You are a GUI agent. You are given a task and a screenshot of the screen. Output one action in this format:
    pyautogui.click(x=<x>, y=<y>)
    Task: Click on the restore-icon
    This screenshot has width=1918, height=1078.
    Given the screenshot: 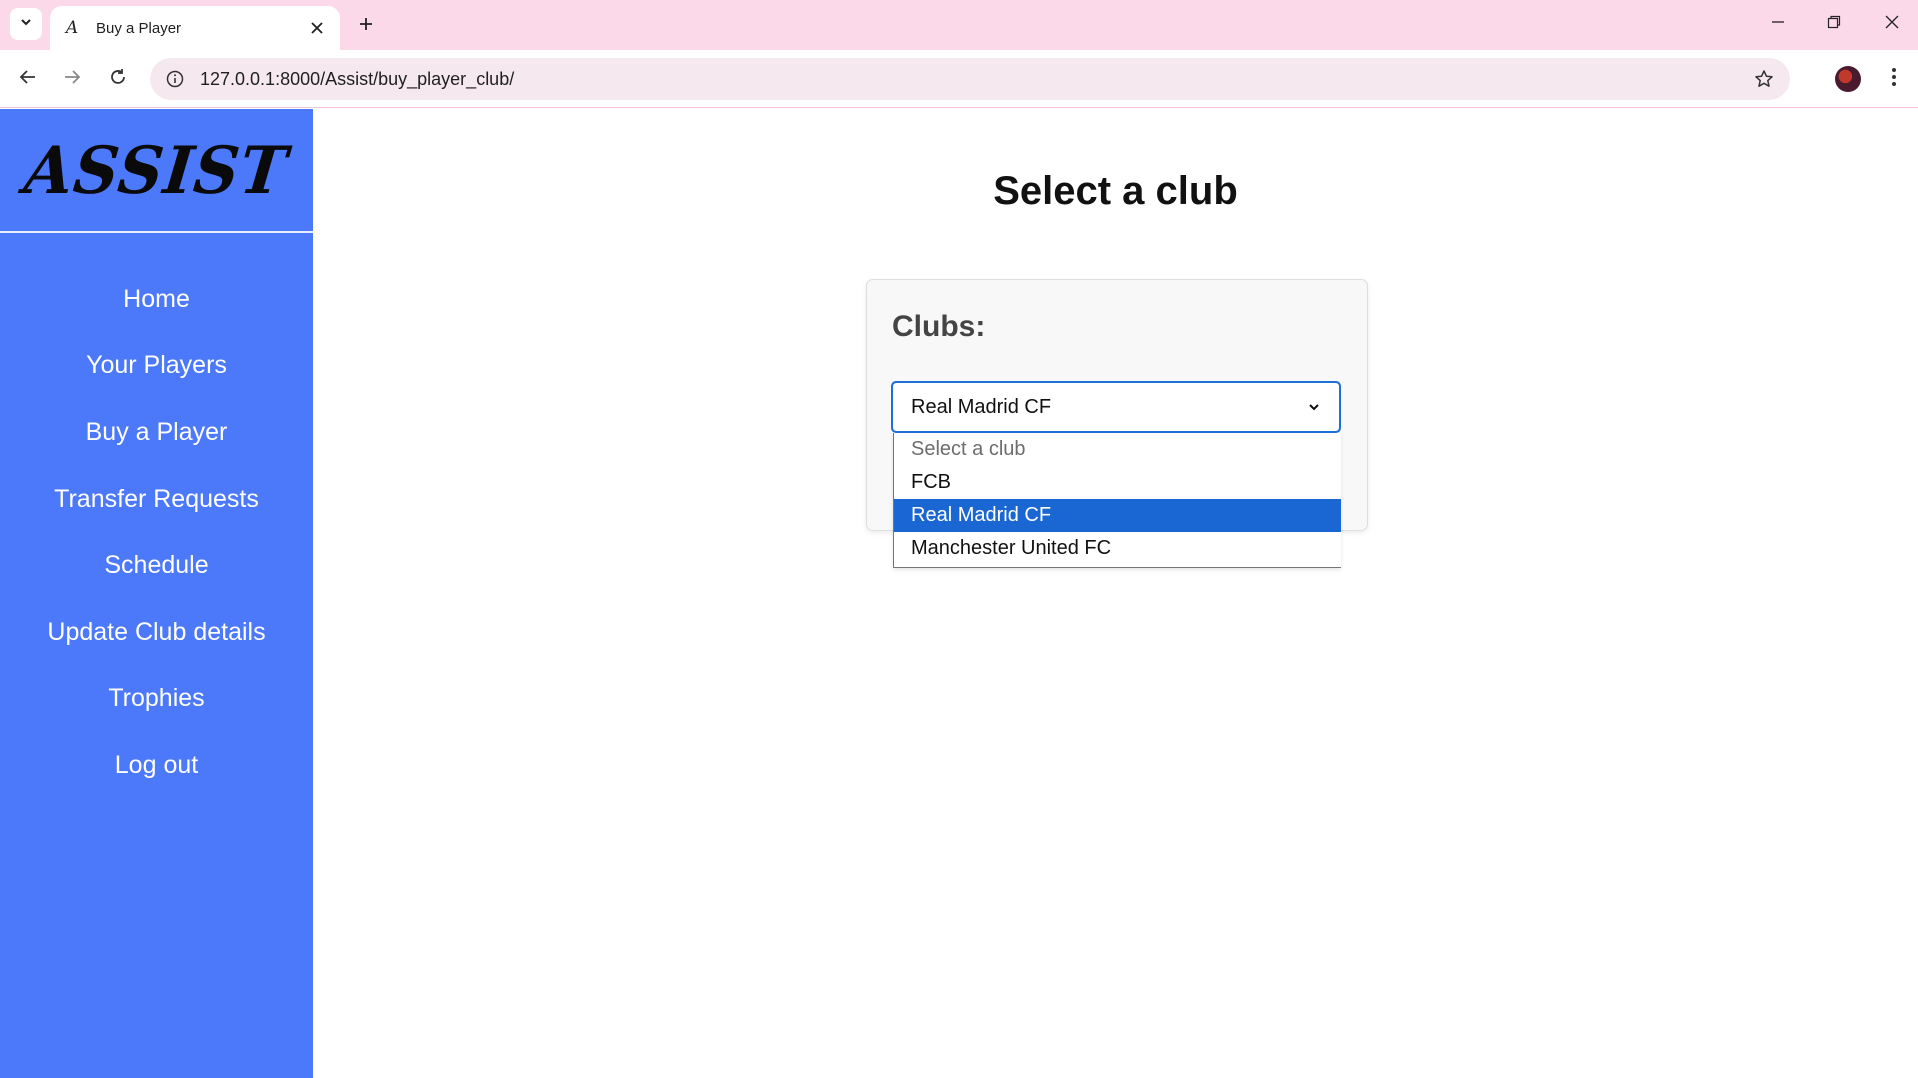 What is the action you would take?
    pyautogui.click(x=1834, y=24)
    